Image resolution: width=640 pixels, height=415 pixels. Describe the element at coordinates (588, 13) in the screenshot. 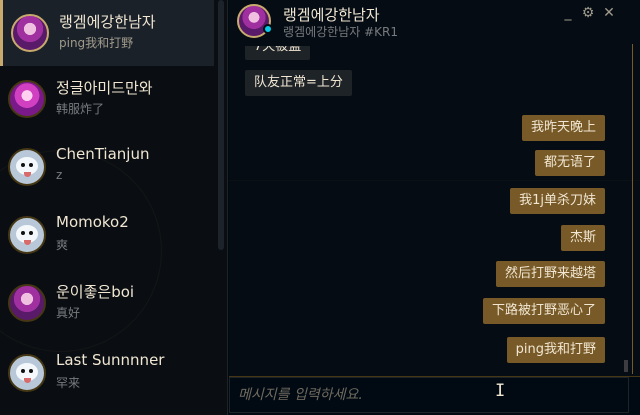

I see `gear-icon: ⚙` at that location.